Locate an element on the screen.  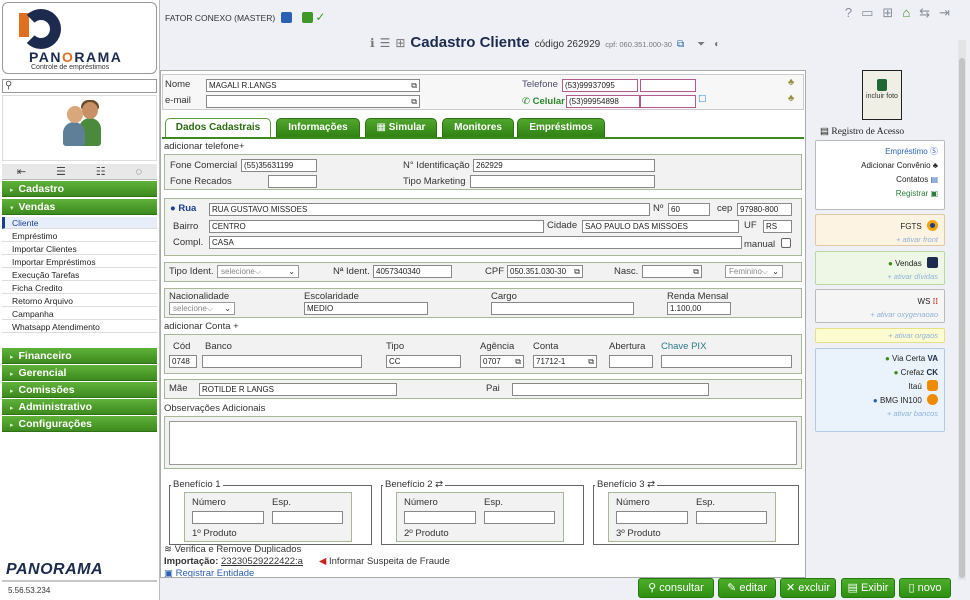
renda-input: 1.100,00 is located at coordinates (699, 308).